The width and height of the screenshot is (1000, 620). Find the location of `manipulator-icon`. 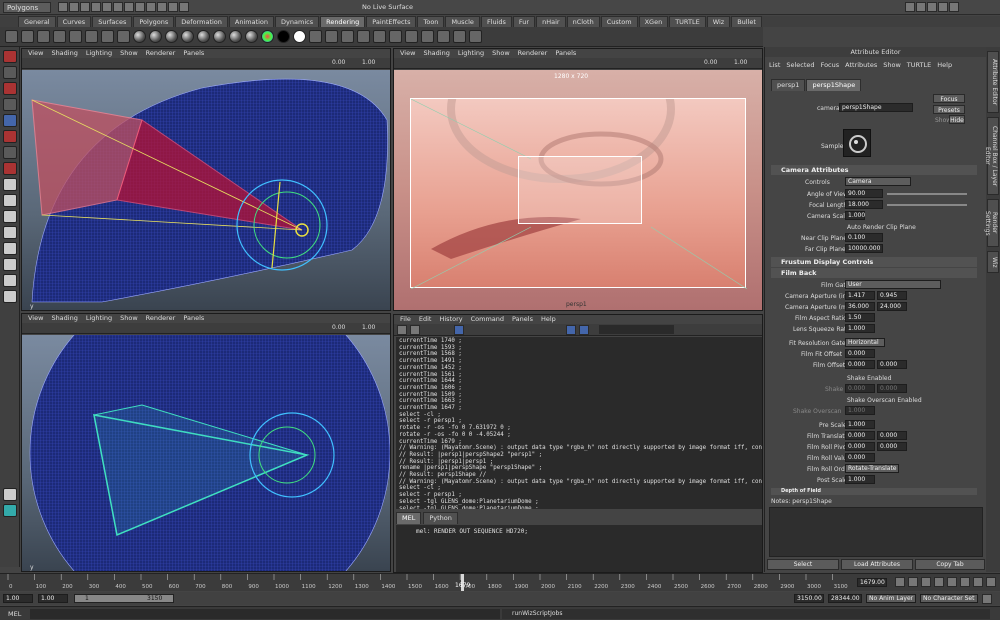

manipulator-icon is located at coordinates (10, 152).